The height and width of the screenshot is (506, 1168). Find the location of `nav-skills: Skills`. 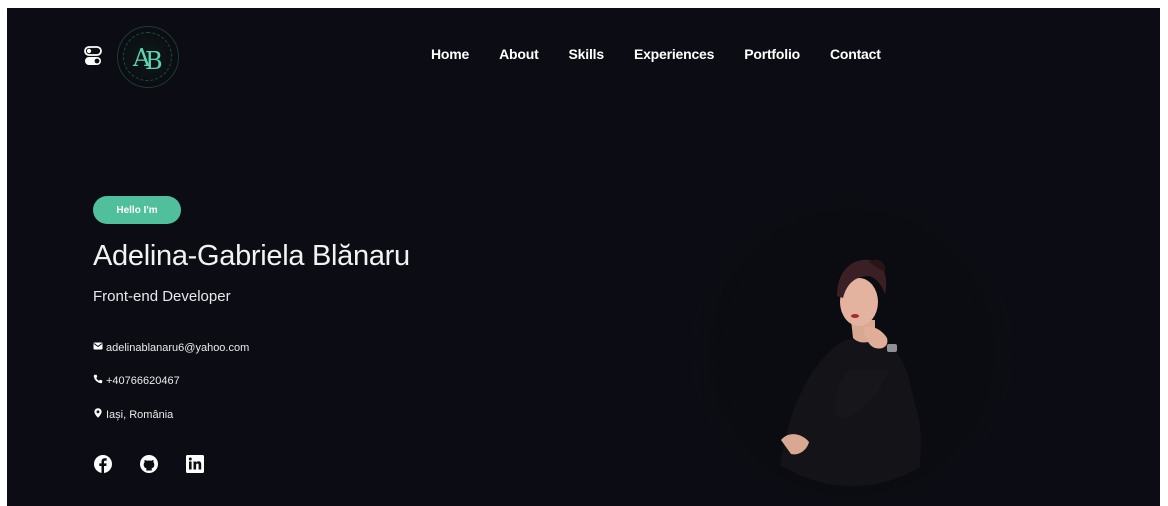

nav-skills: Skills is located at coordinates (587, 54).